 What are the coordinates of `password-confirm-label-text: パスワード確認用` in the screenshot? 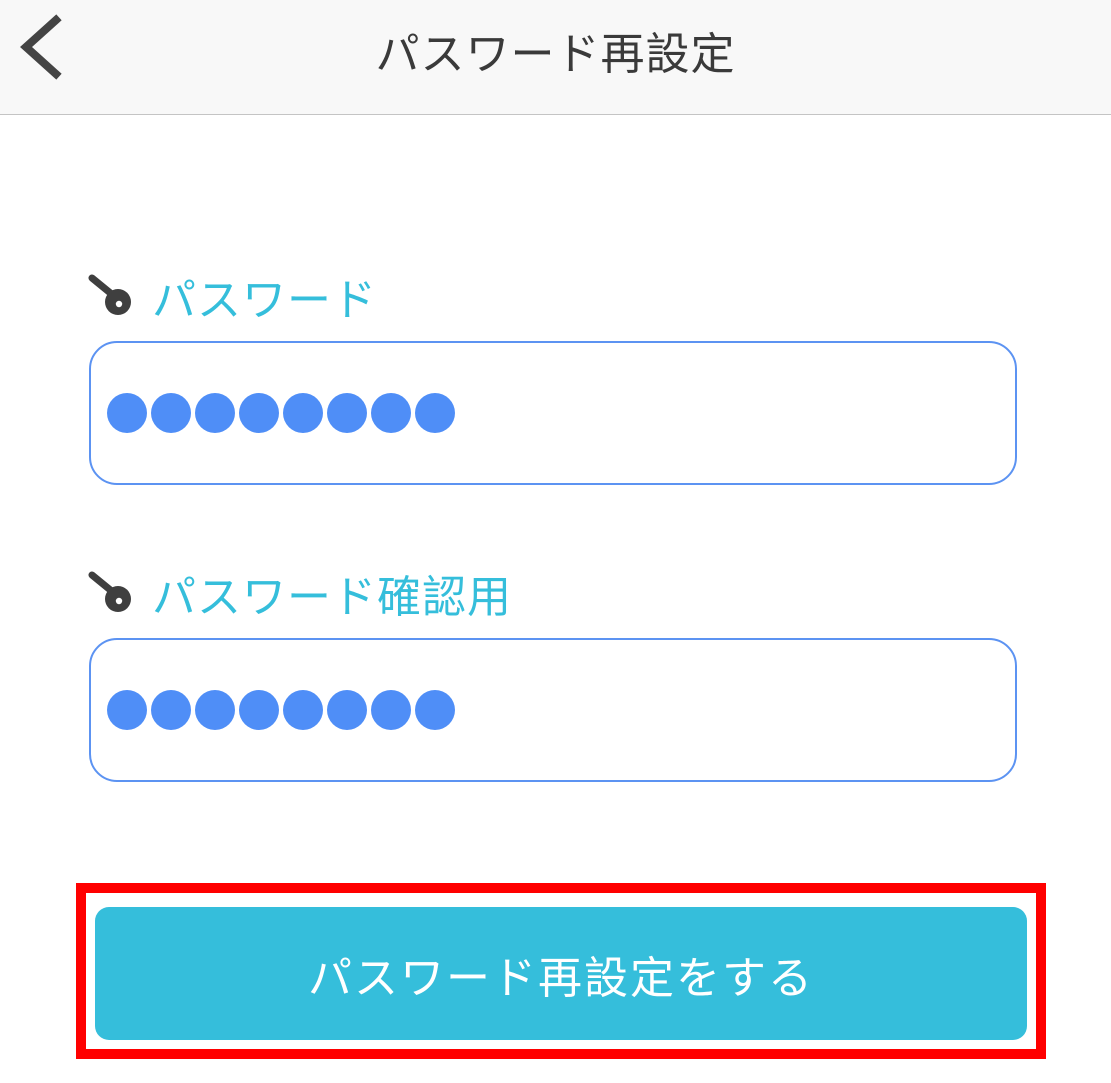 It's located at (332, 597).